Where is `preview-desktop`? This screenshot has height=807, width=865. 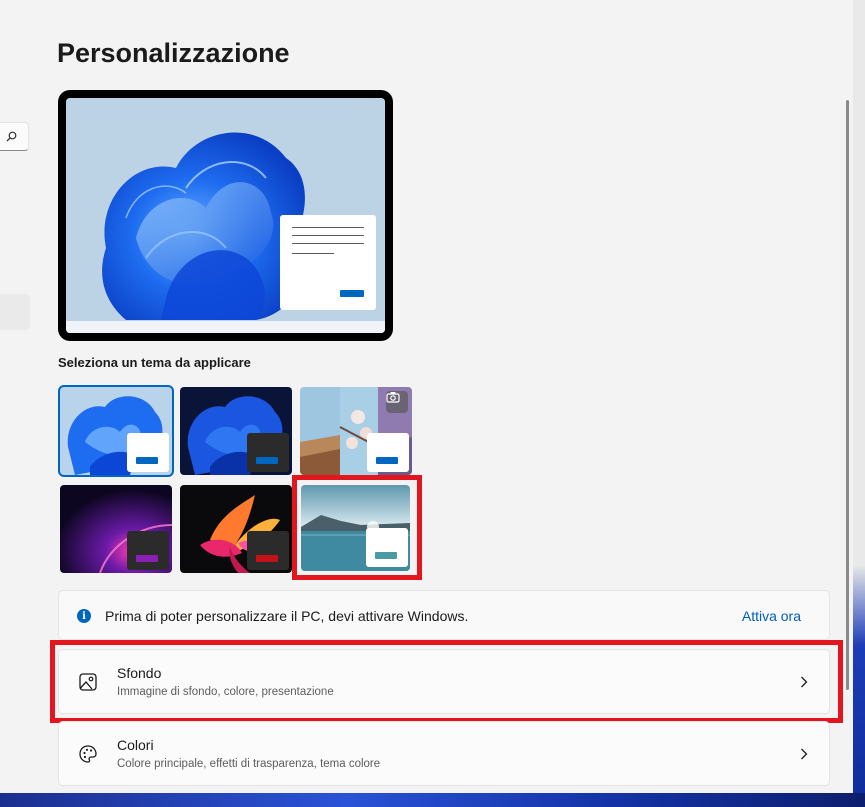
preview-desktop is located at coordinates (225, 215).